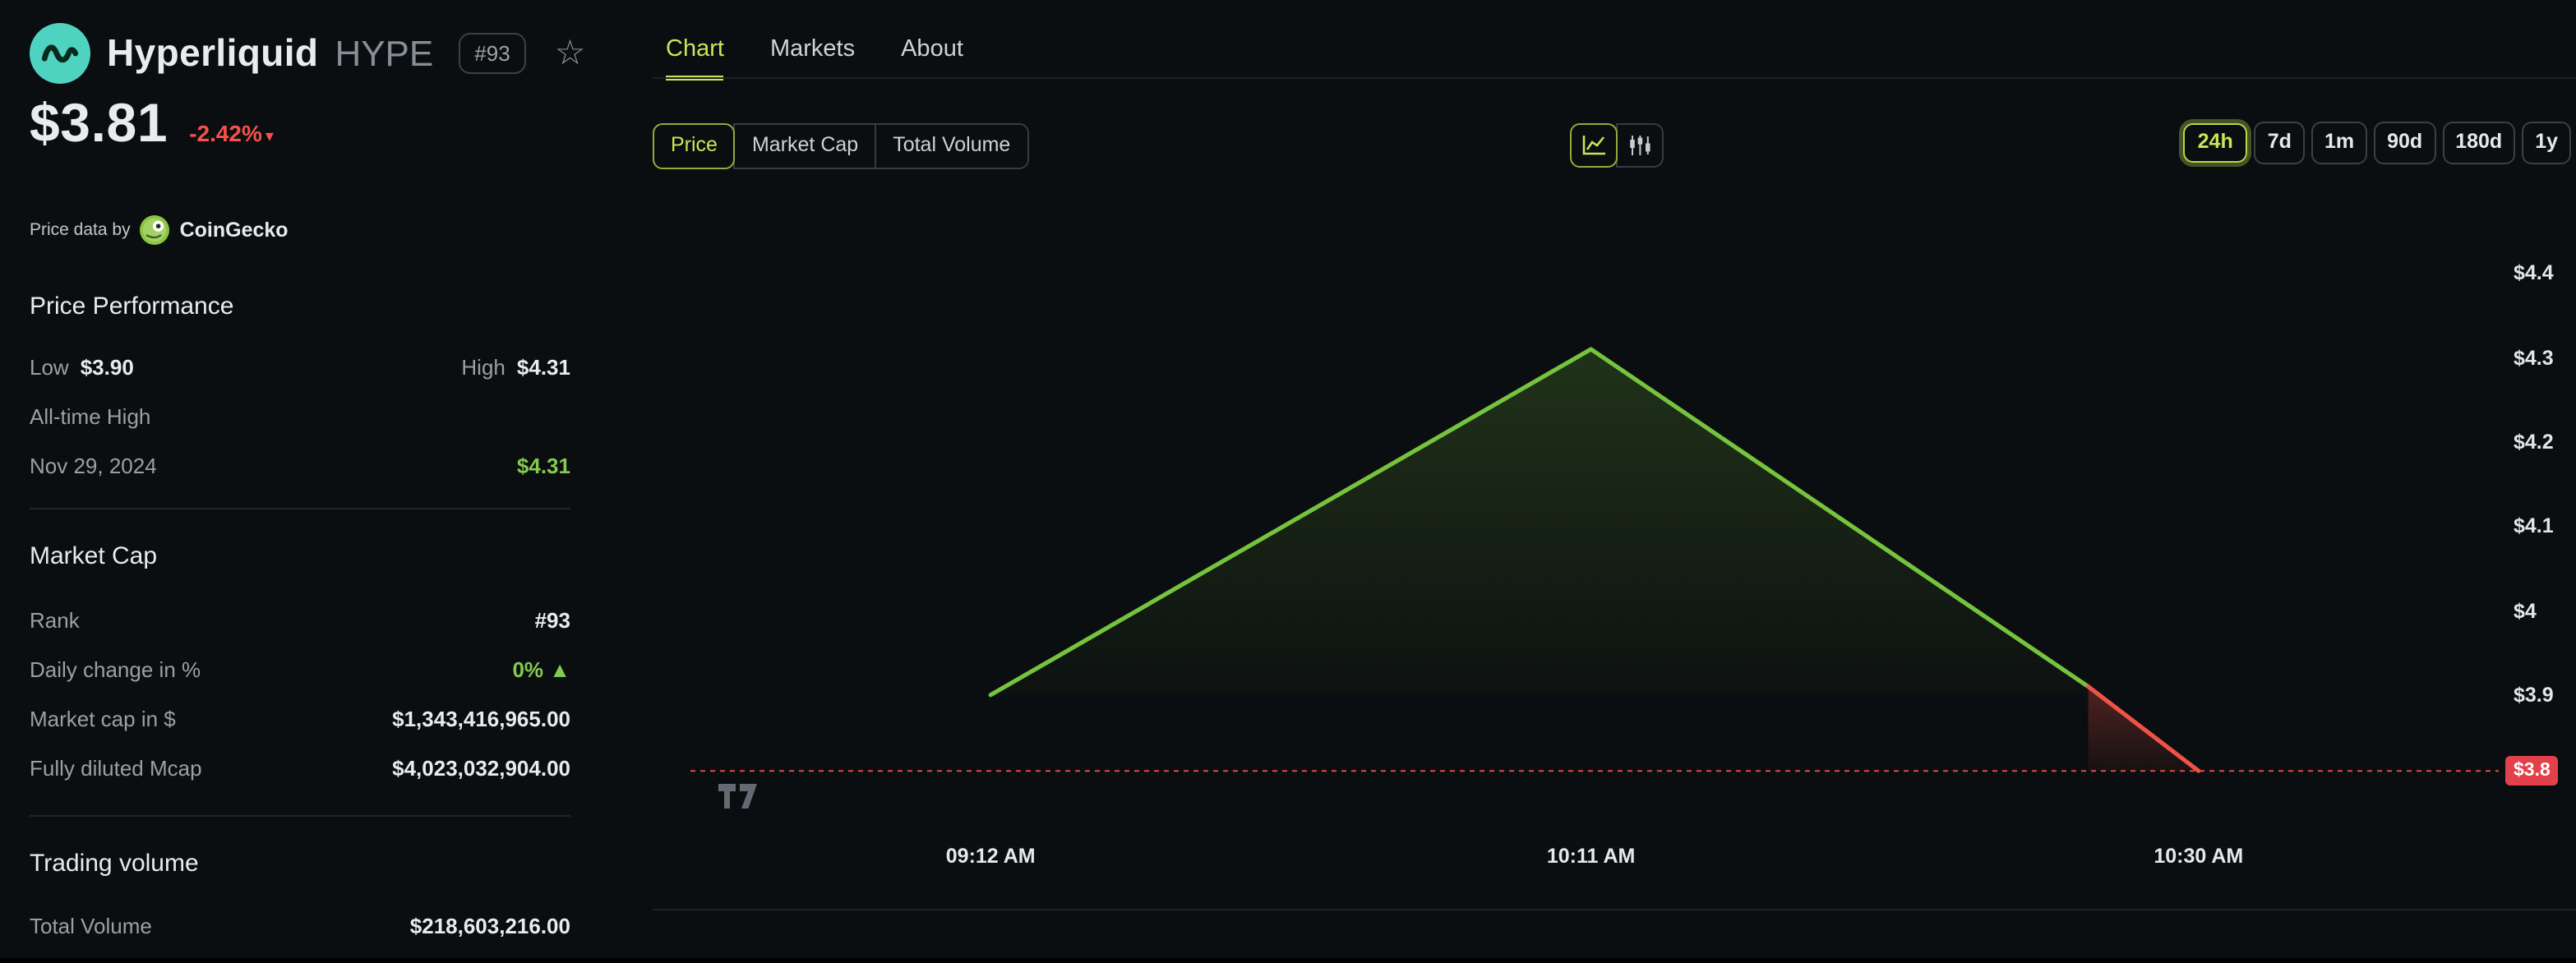 Image resolution: width=2576 pixels, height=963 pixels. Describe the element at coordinates (2280, 143) in the screenshot. I see `range-button-7d: 7d` at that location.